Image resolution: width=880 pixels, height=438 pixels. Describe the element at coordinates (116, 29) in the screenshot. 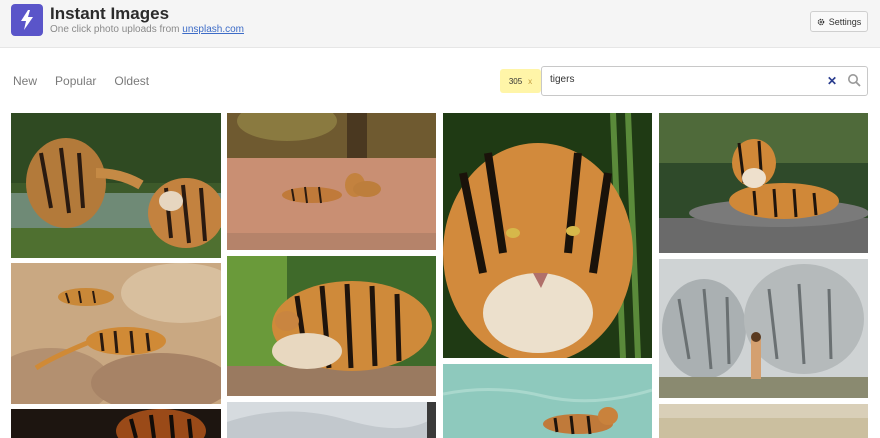

I see `subtitle-text: One click photo uploads from` at that location.